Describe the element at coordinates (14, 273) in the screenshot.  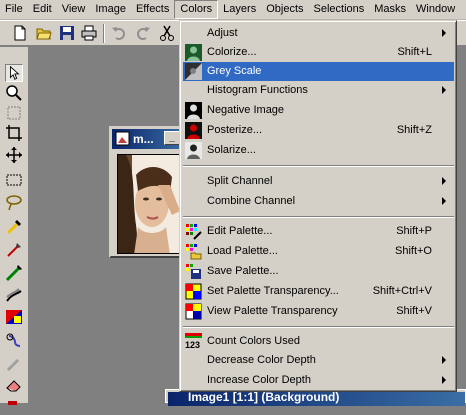
I see `clone-brush-tool-icon` at that location.